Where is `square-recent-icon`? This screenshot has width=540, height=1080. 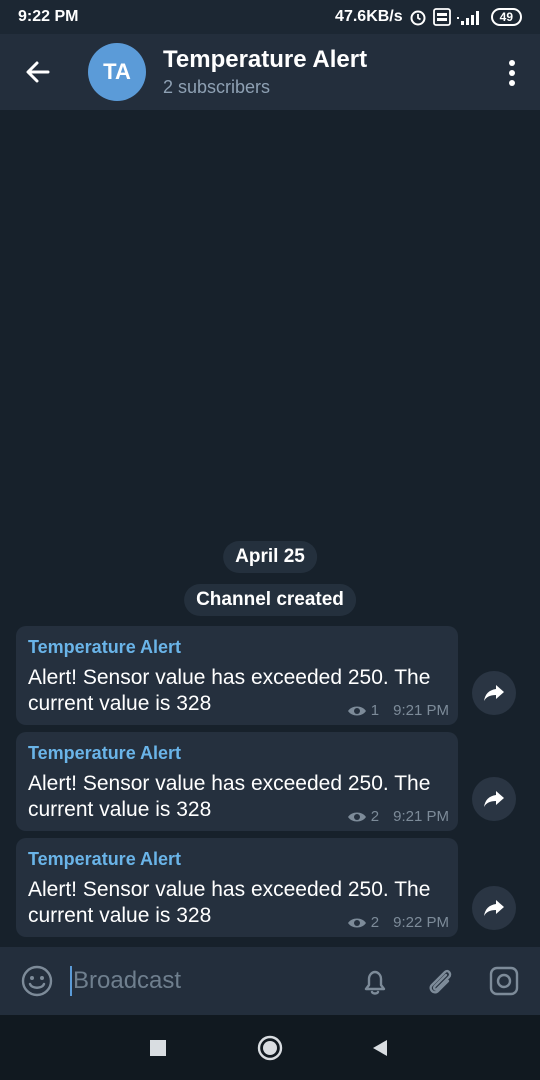 square-recent-icon is located at coordinates (158, 1048).